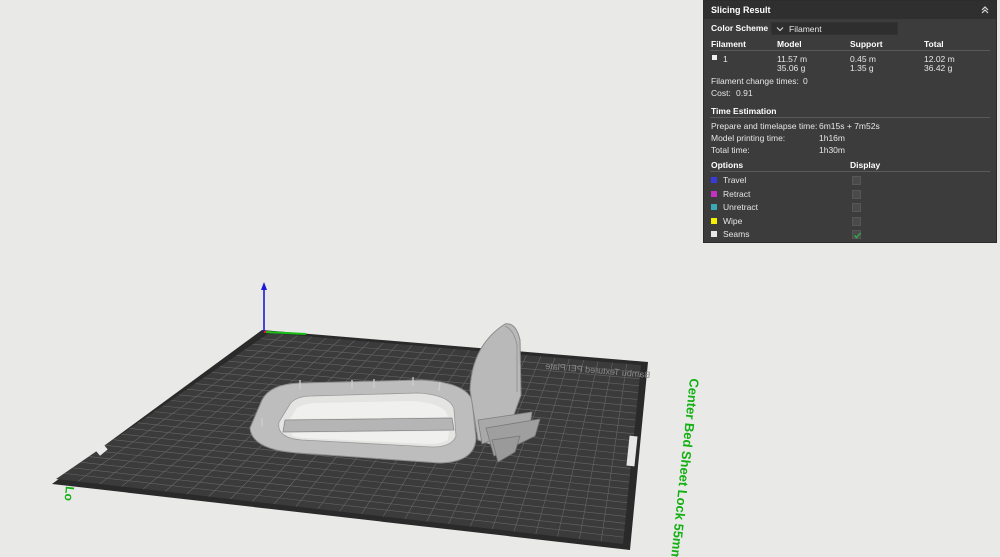  Describe the element at coordinates (856, 221) in the screenshot. I see `option-checkbox-wipe` at that location.